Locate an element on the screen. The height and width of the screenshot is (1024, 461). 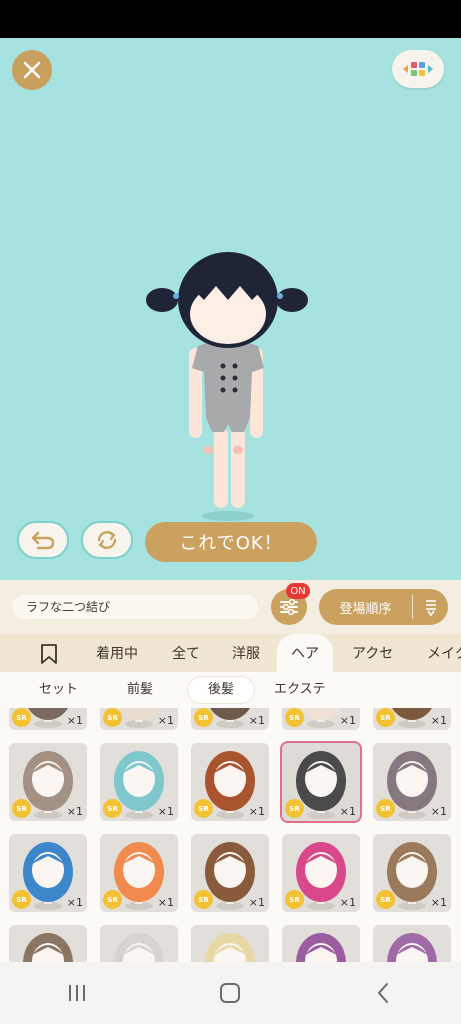
tab-accessories: アクセ is located at coordinates (372, 653).